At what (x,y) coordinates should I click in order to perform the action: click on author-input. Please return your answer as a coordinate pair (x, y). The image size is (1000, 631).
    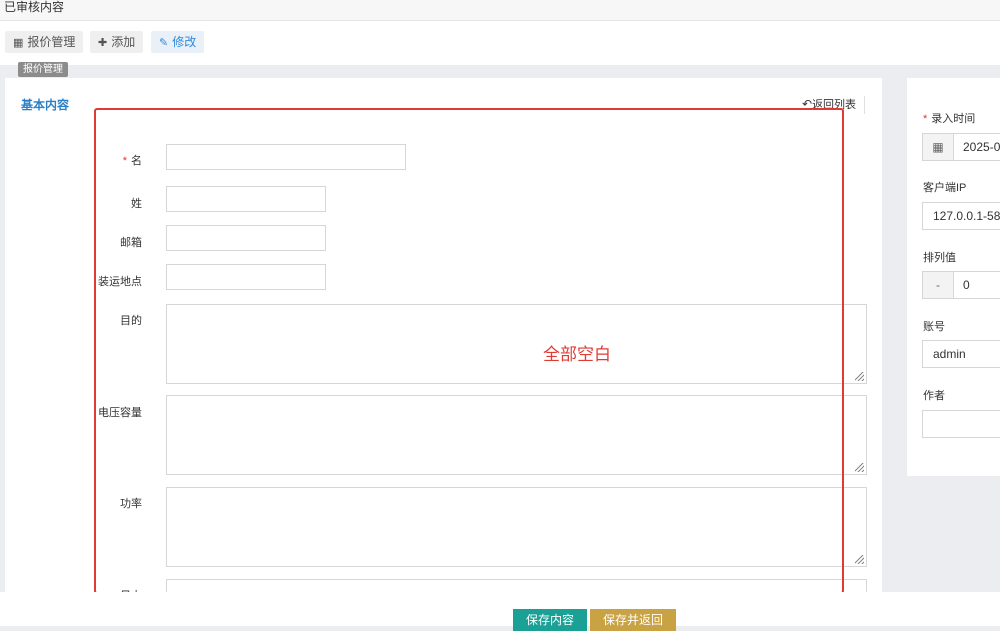
    Looking at the image, I should click on (961, 424).